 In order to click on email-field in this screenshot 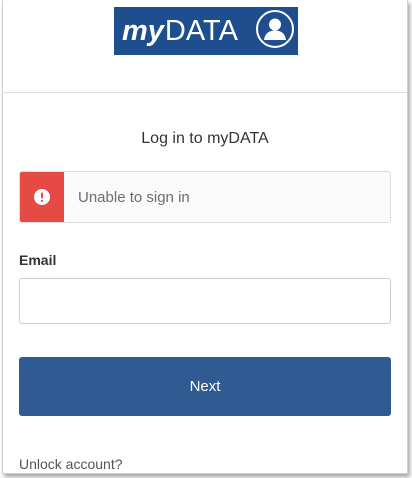, I will do `click(205, 301)`.